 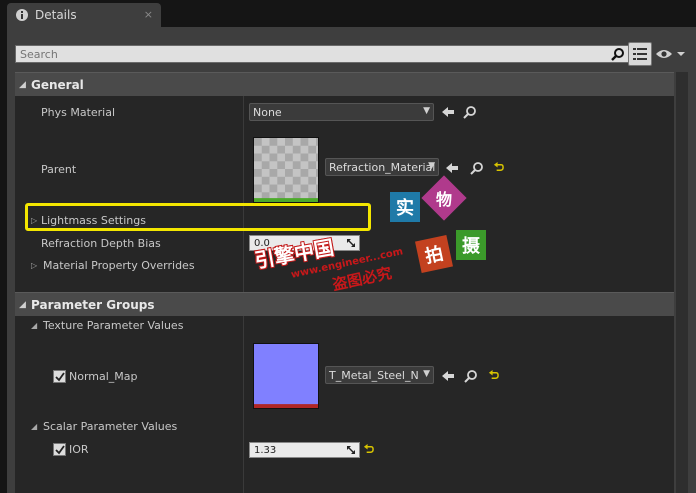 I want to click on ior-value: 1.33, so click(x=265, y=450).